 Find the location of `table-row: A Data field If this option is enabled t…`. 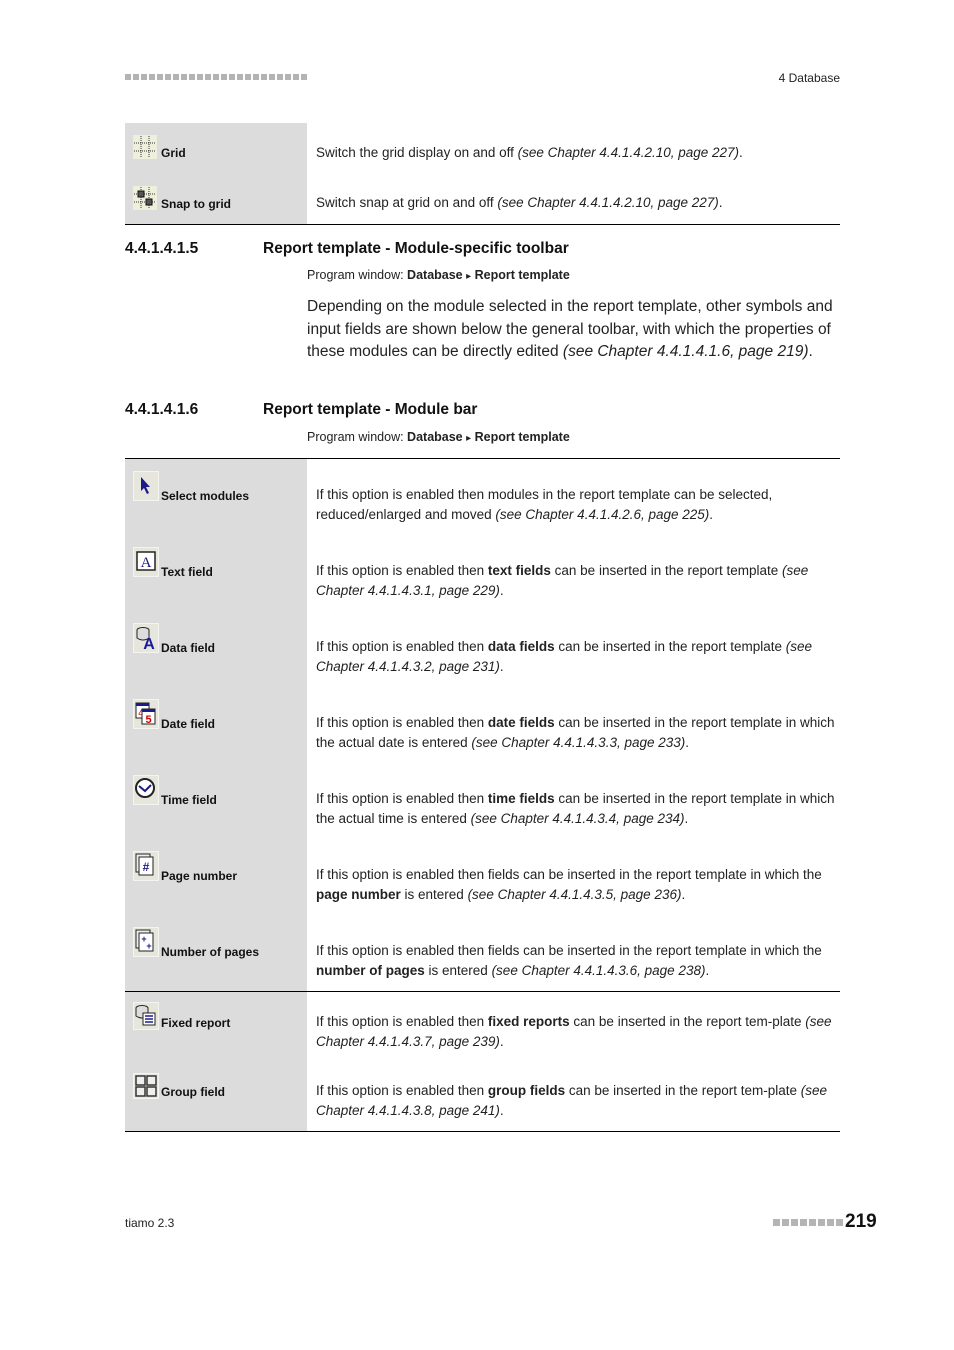

table-row: A Data field If this option is enabled t… is located at coordinates (482, 649).